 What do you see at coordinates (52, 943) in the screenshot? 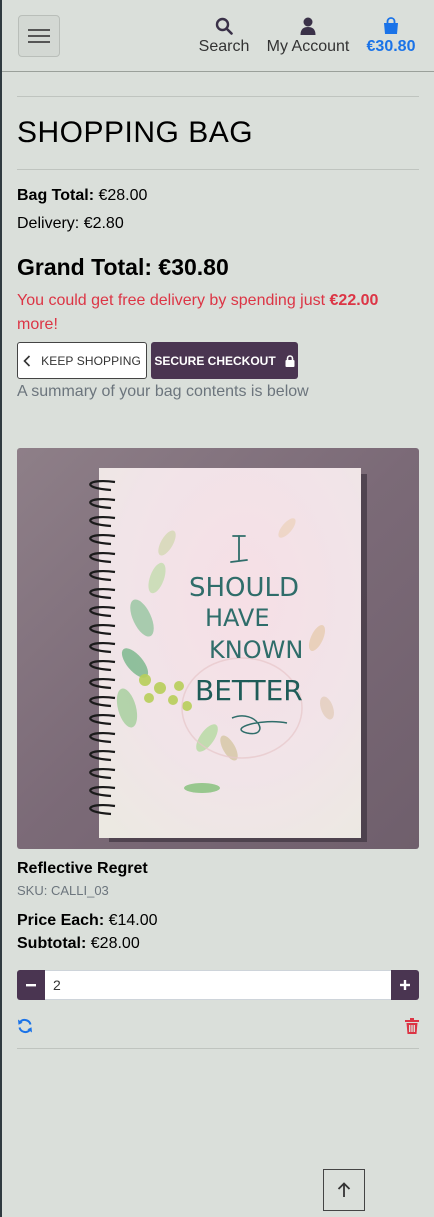
I see `subtotal-label: Subtotal:` at bounding box center [52, 943].